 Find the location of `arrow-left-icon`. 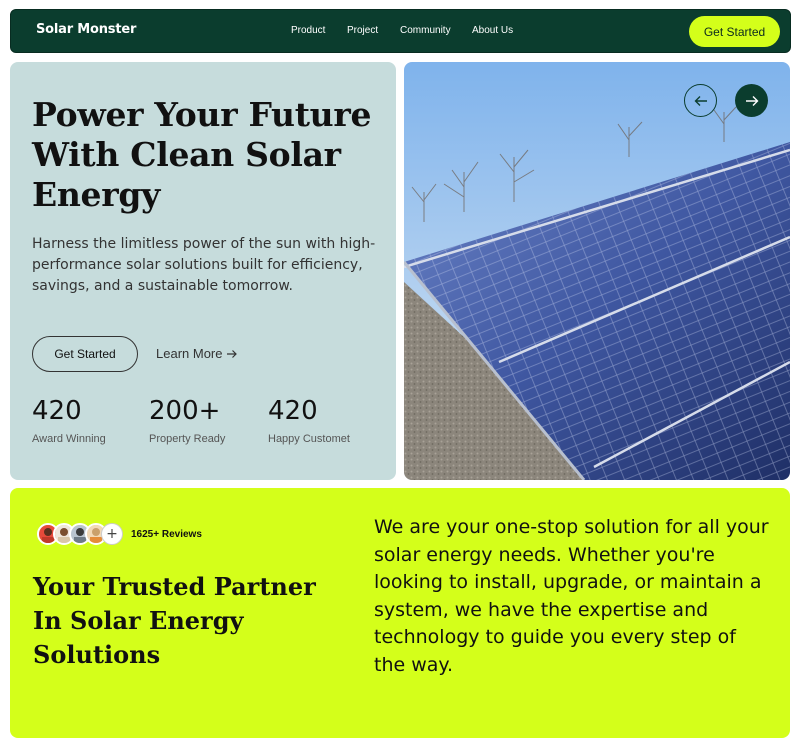

arrow-left-icon is located at coordinates (700, 100).